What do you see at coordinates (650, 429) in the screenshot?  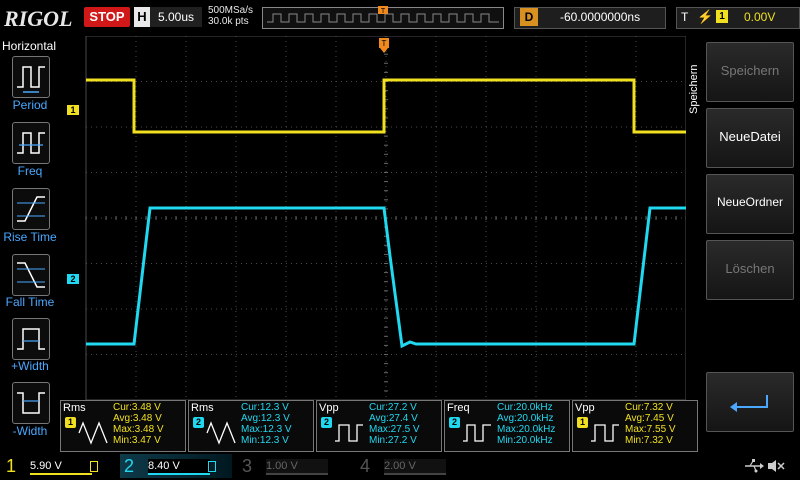 I see `measurement-max: Max:7.55 V` at bounding box center [650, 429].